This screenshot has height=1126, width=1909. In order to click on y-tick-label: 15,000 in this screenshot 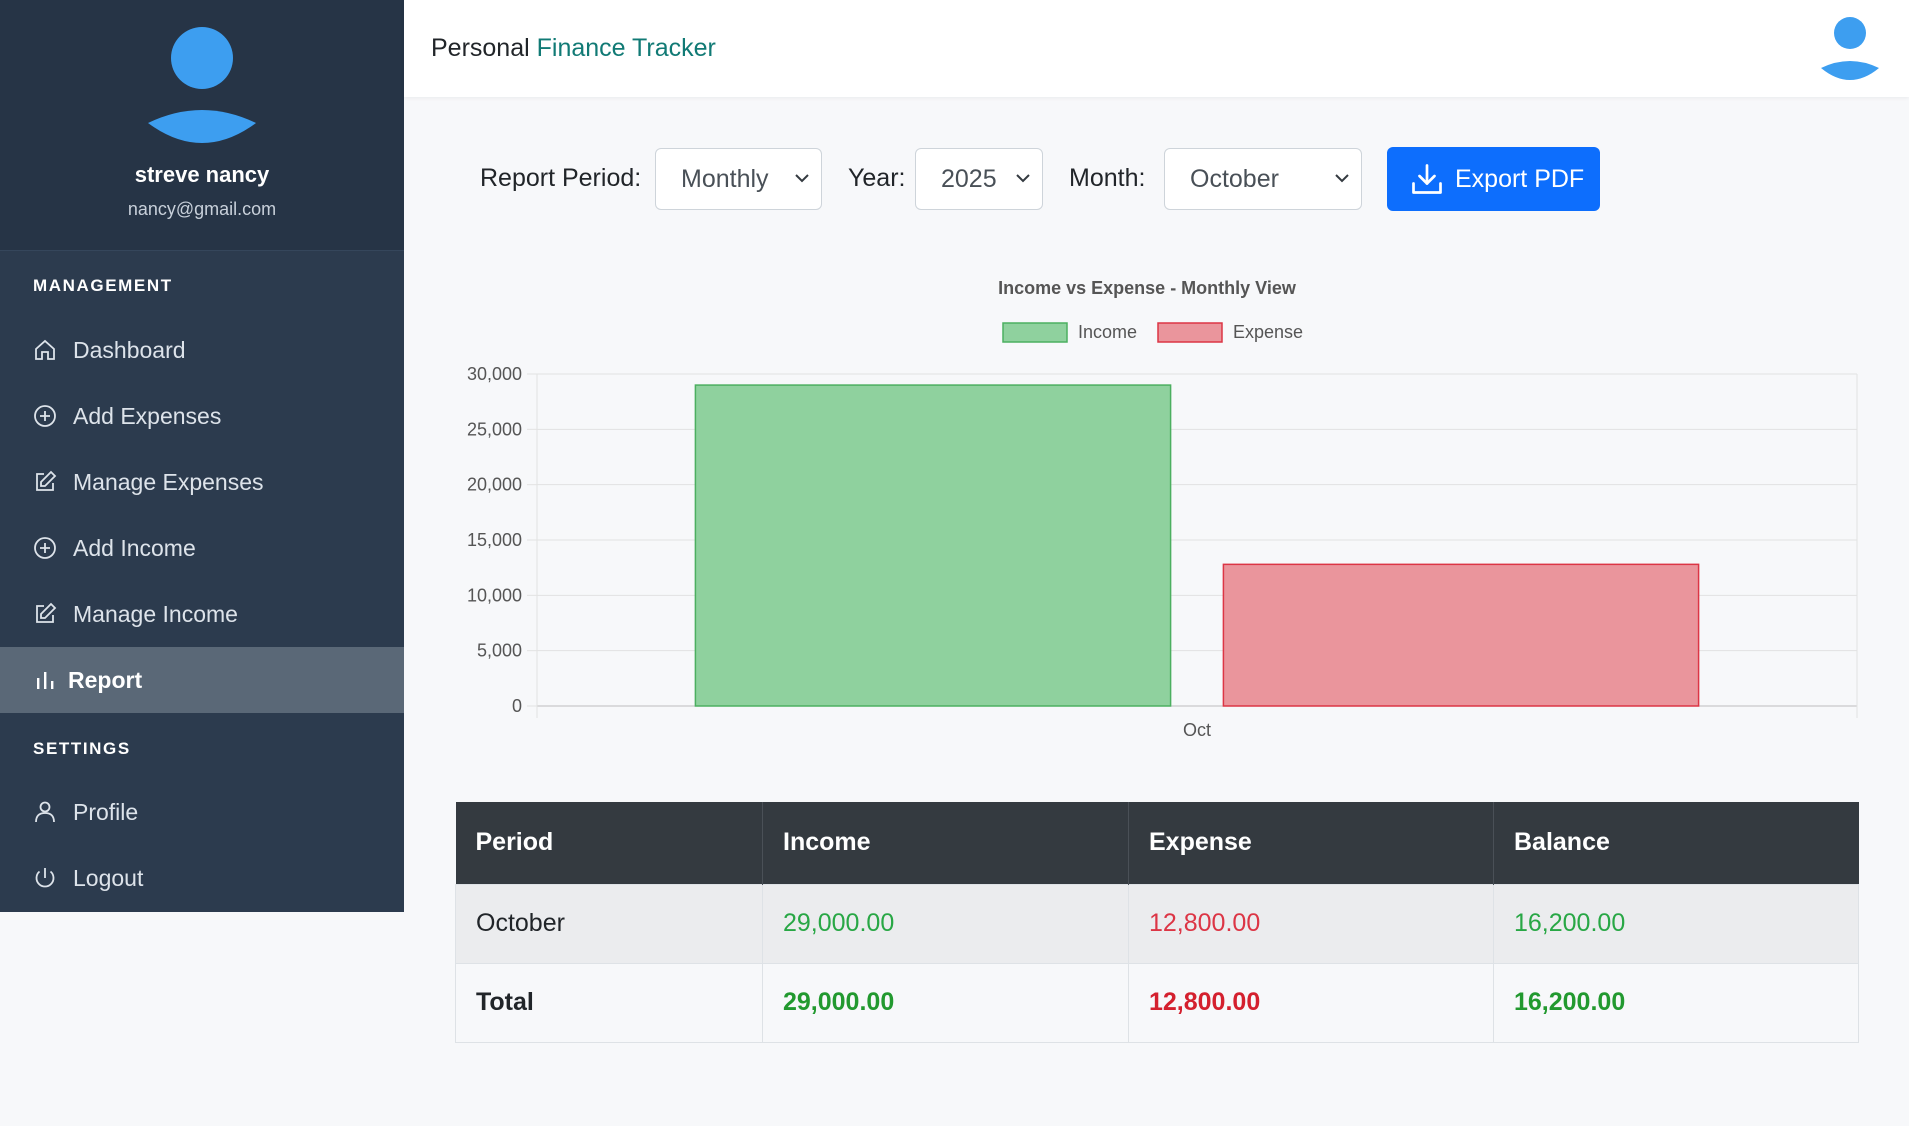, I will do `click(494, 540)`.